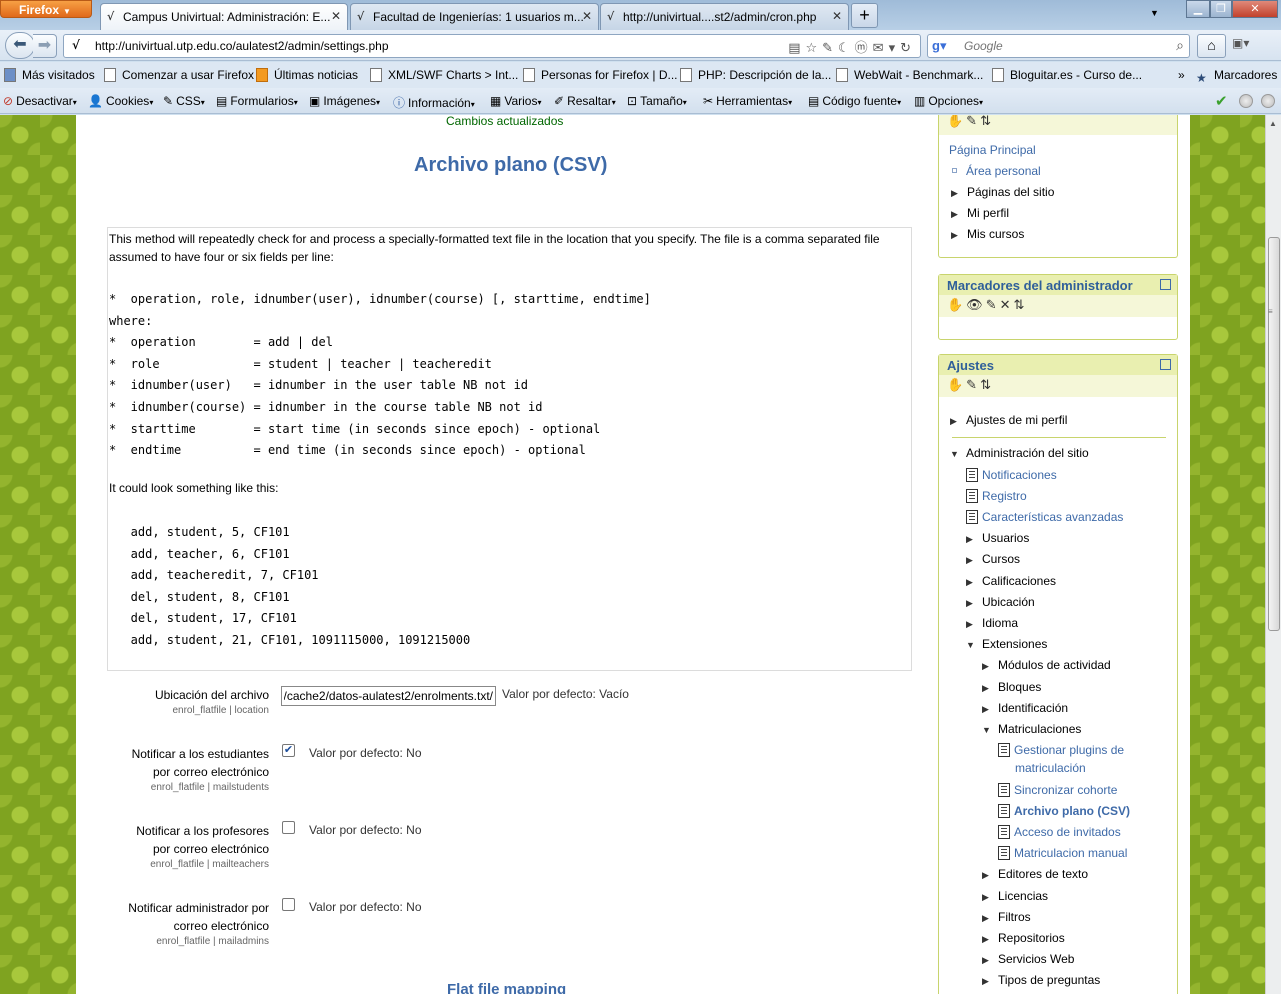  Describe the element at coordinates (1028, 959) in the screenshot. I see `ext-servicios-web: ▶ Servicios Web` at that location.